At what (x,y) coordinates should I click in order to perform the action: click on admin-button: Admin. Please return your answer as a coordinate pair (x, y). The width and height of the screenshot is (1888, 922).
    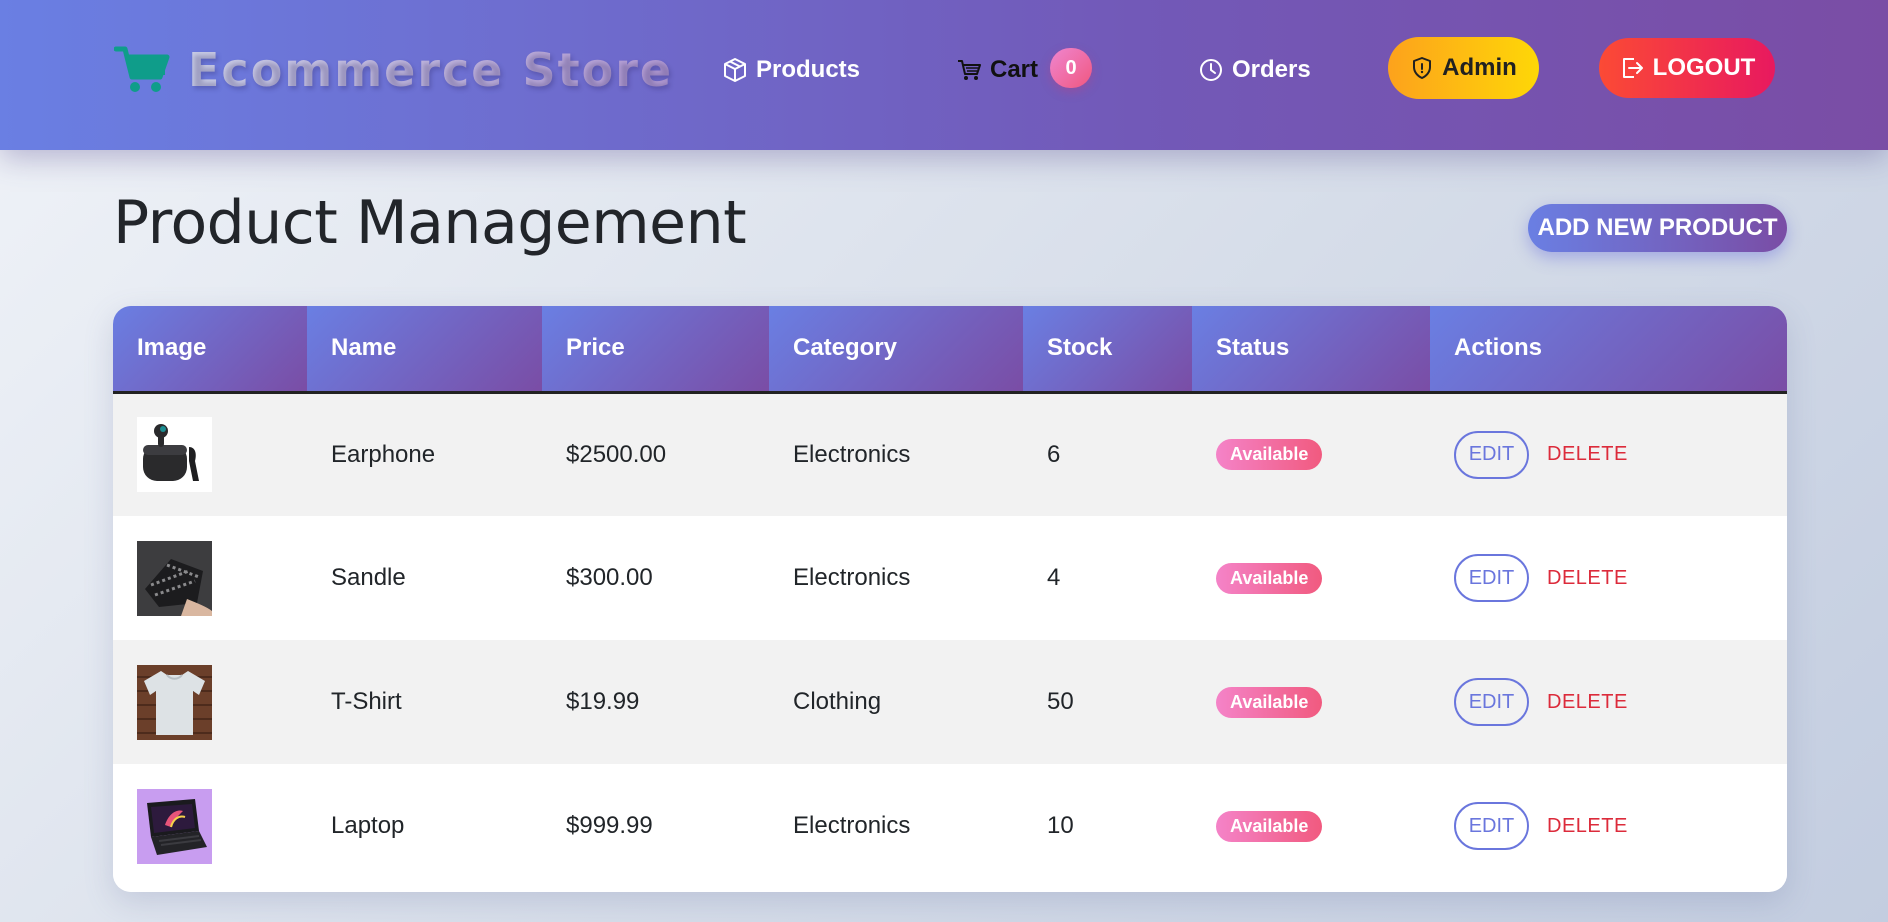
    Looking at the image, I should click on (1463, 68).